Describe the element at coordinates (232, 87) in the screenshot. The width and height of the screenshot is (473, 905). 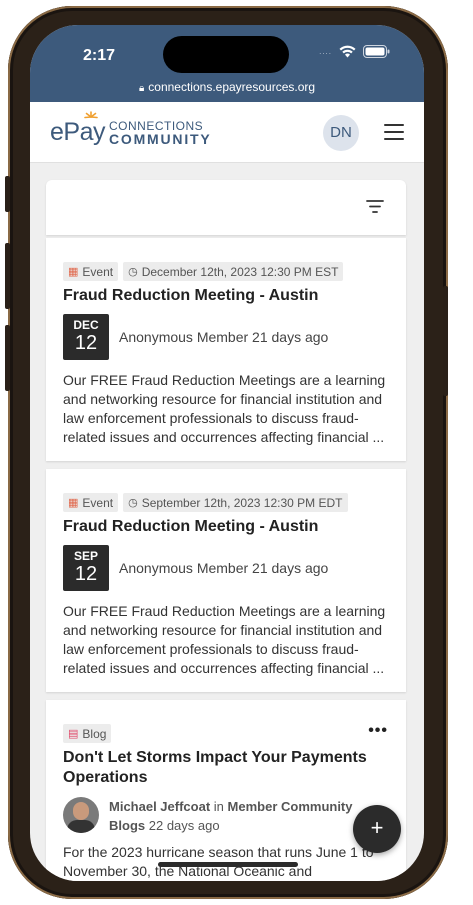
I see `url-text: connections.epayresources.org` at that location.